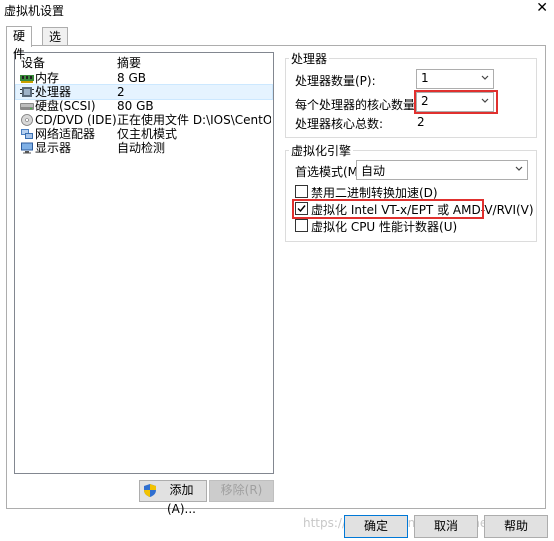 This screenshot has width=554, height=541. Describe the element at coordinates (321, 150) in the screenshot. I see `virtualization-group-title: 虚拟化引擎` at that location.